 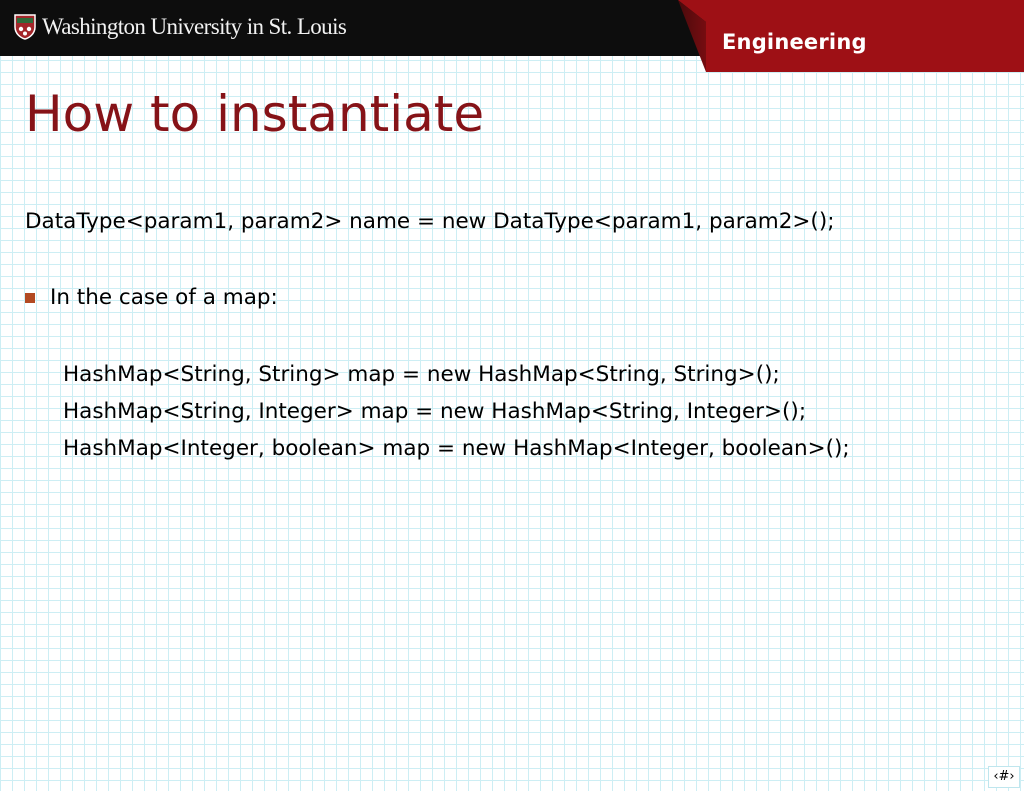 I want to click on slide-number: ‹#›, so click(x=1004, y=777).